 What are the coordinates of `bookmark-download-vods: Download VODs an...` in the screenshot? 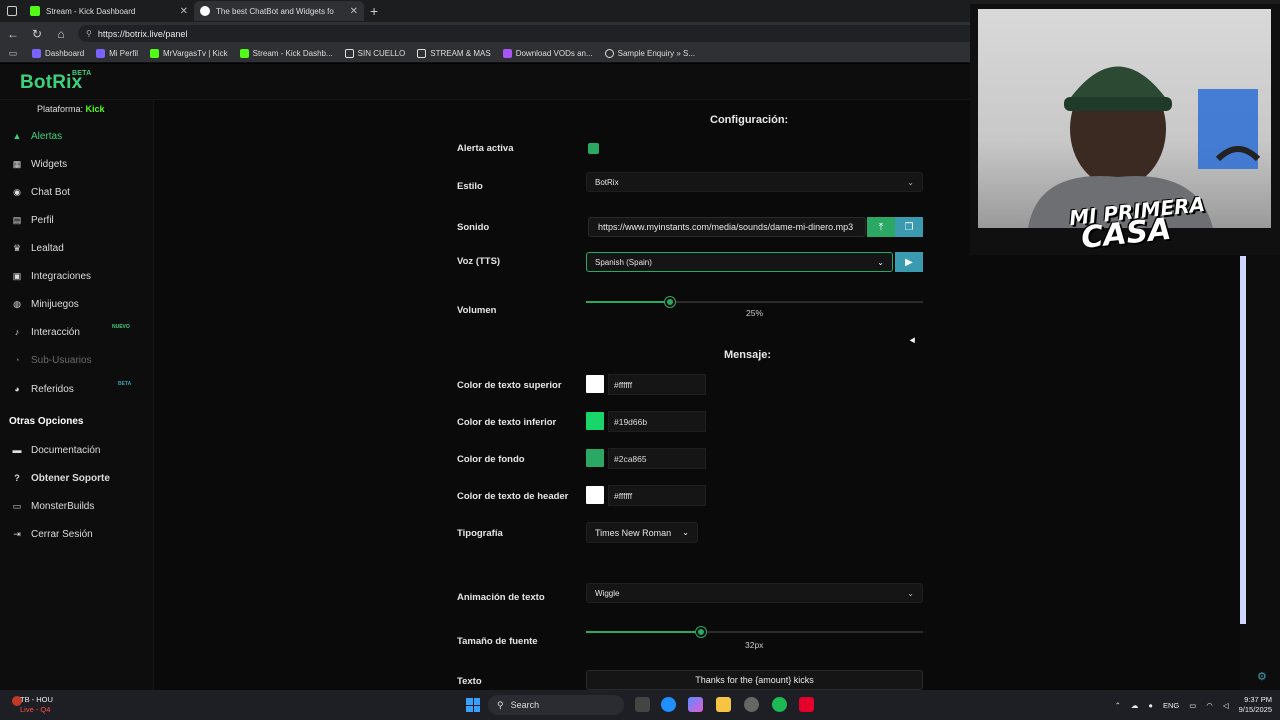 It's located at (547, 53).